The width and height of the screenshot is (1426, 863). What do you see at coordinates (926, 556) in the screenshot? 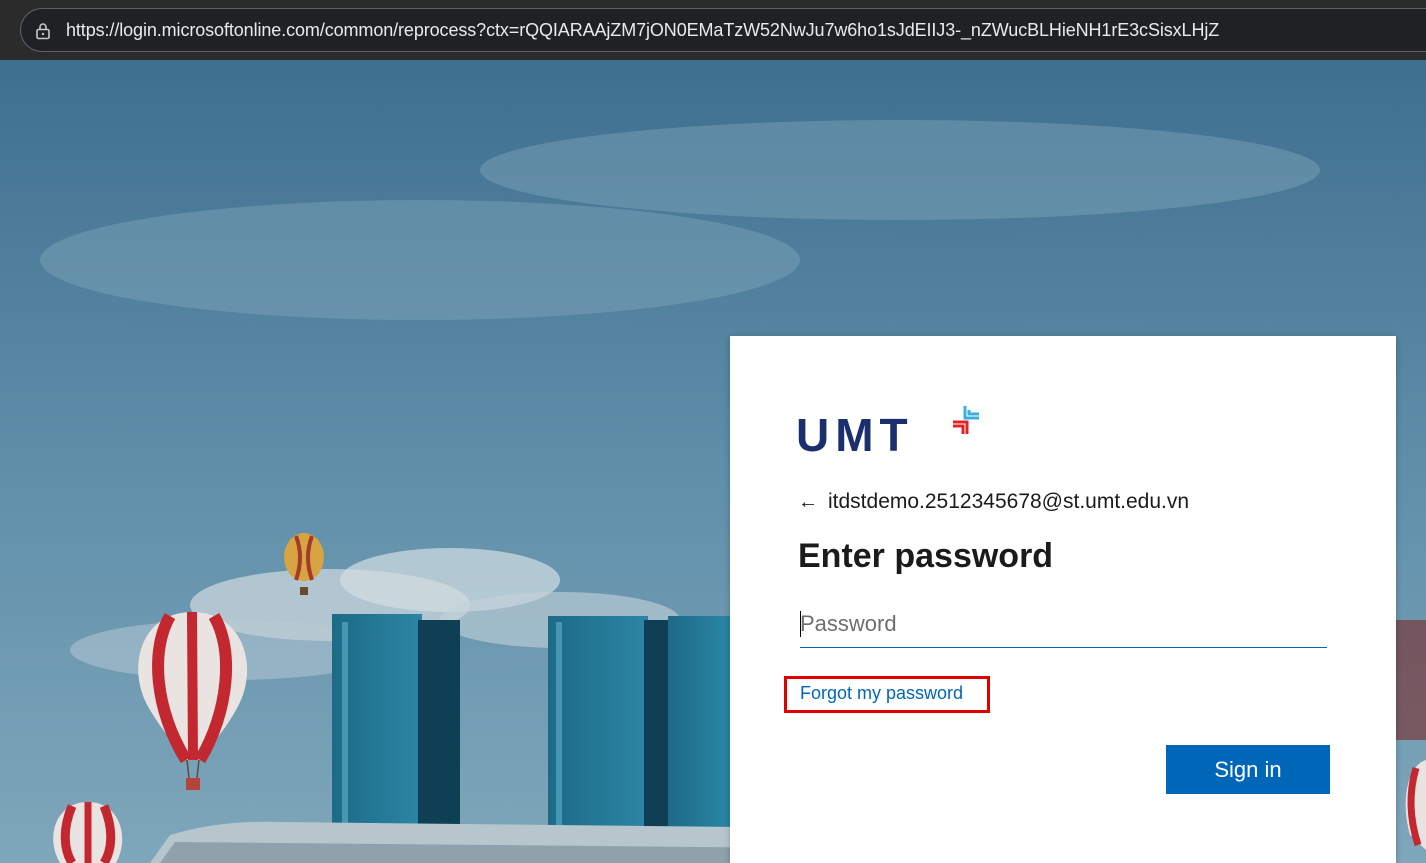
I see `page-title: Enter password` at bounding box center [926, 556].